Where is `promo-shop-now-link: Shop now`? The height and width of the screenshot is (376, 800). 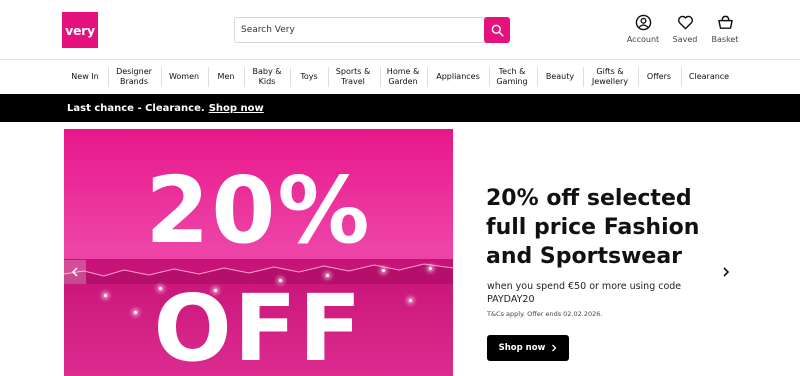
promo-shop-now-link: Shop now is located at coordinates (236, 108).